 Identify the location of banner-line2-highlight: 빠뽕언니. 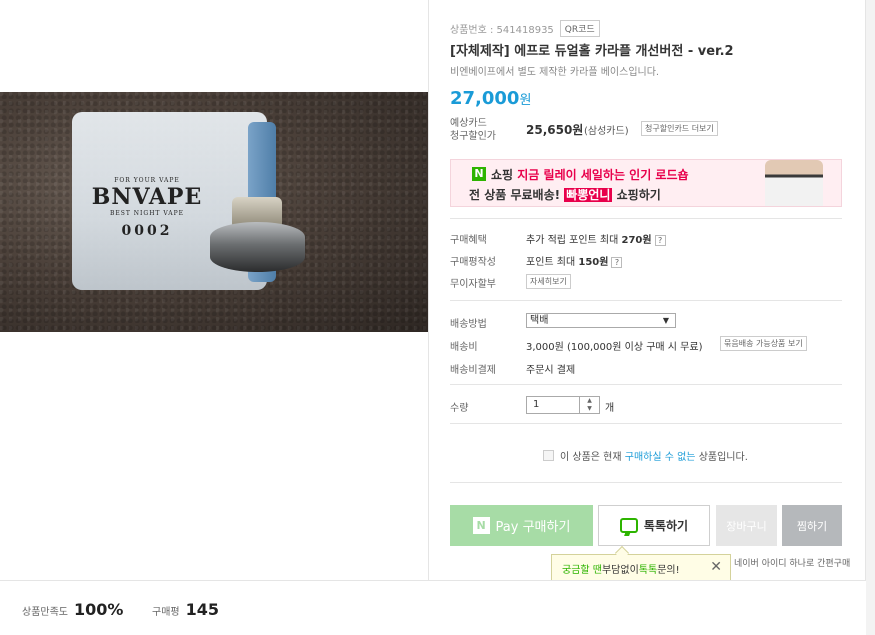
(588, 195).